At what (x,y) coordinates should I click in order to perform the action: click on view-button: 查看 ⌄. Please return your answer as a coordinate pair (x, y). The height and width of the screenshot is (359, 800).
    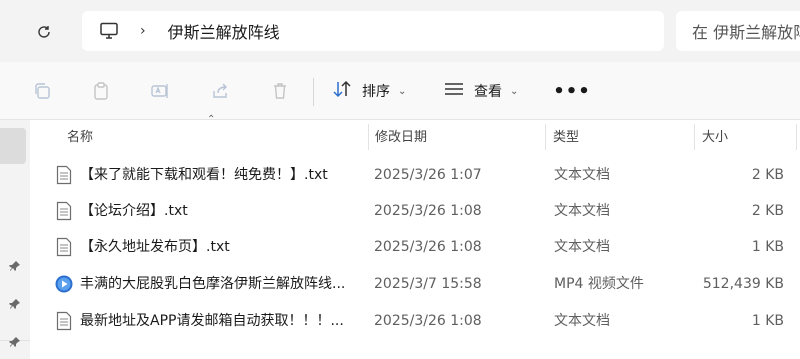
    Looking at the image, I should click on (481, 91).